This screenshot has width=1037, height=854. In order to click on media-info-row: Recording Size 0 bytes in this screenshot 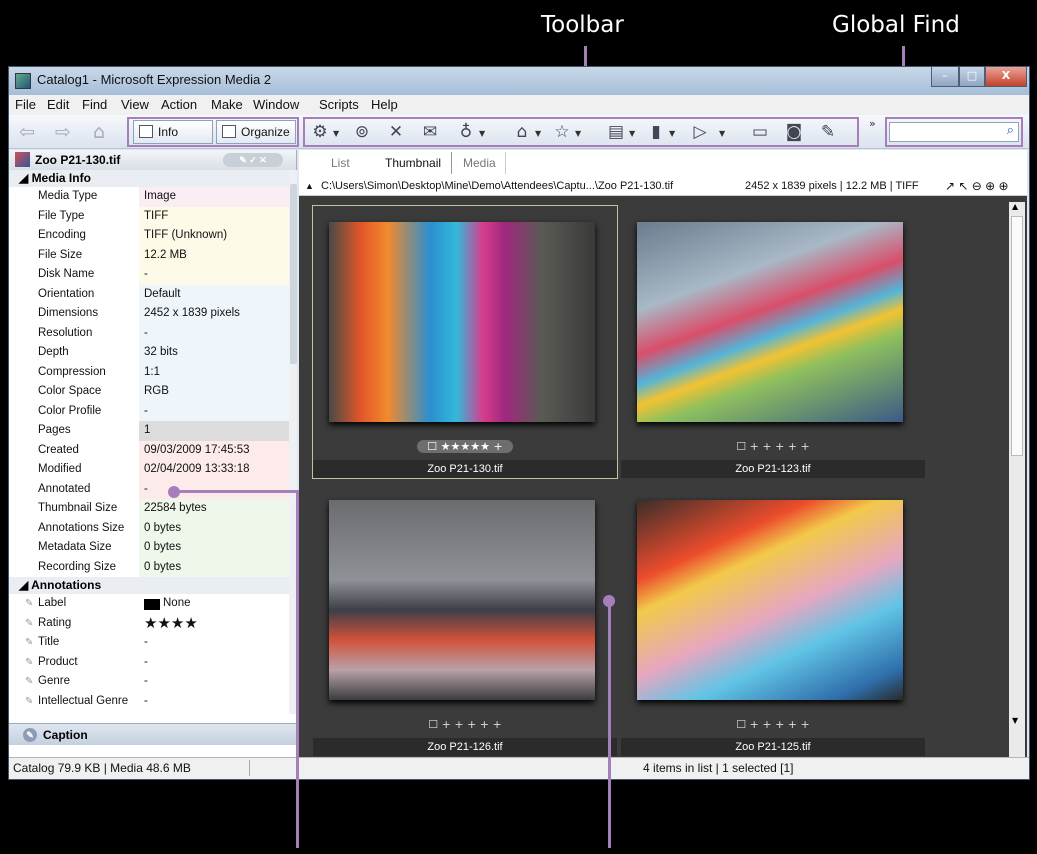, I will do `click(149, 567)`.